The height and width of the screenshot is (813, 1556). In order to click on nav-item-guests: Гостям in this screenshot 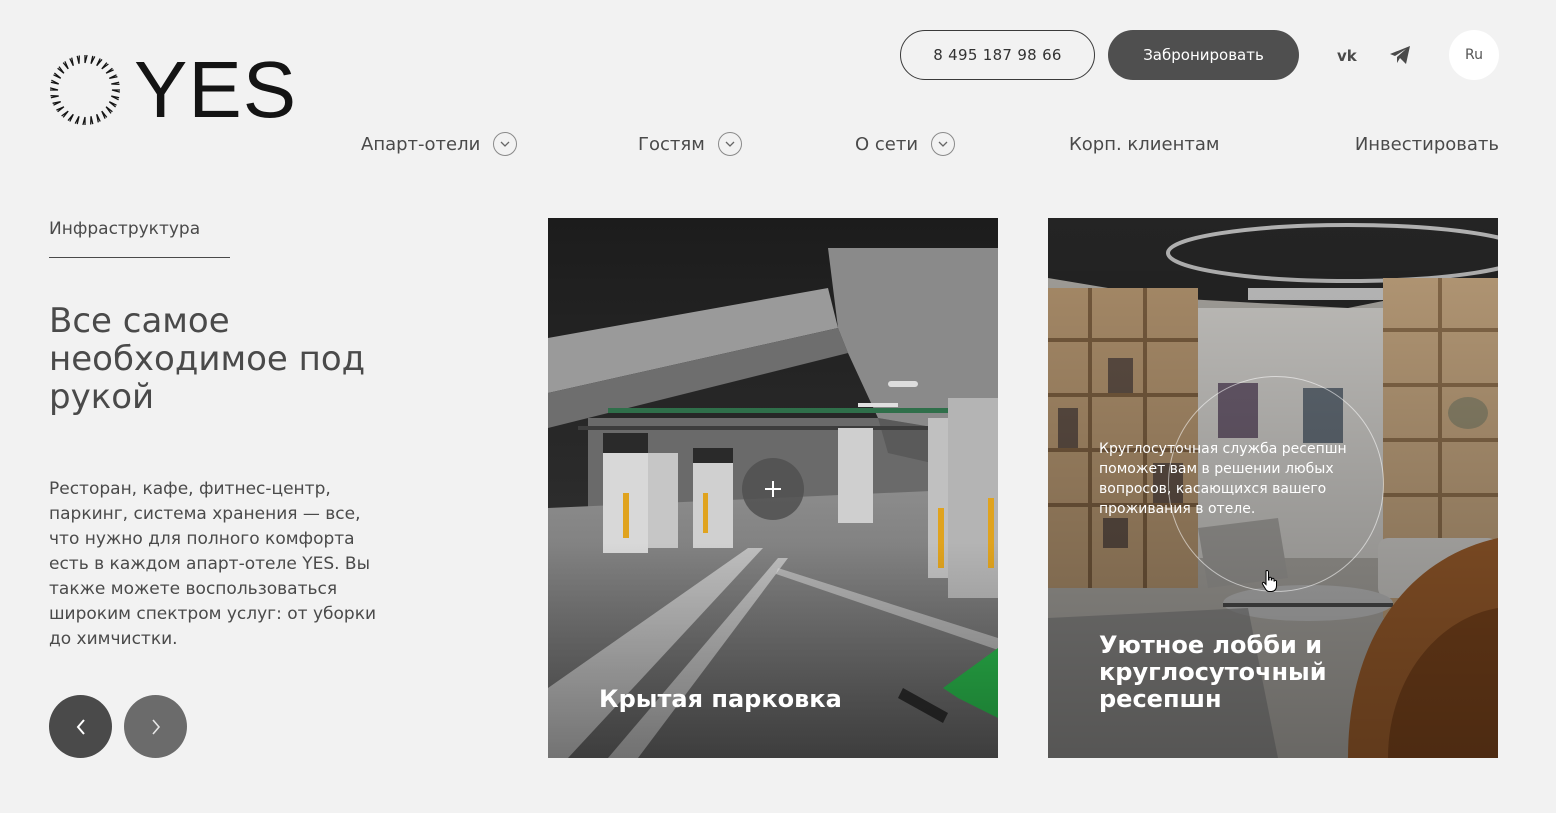, I will do `click(690, 144)`.